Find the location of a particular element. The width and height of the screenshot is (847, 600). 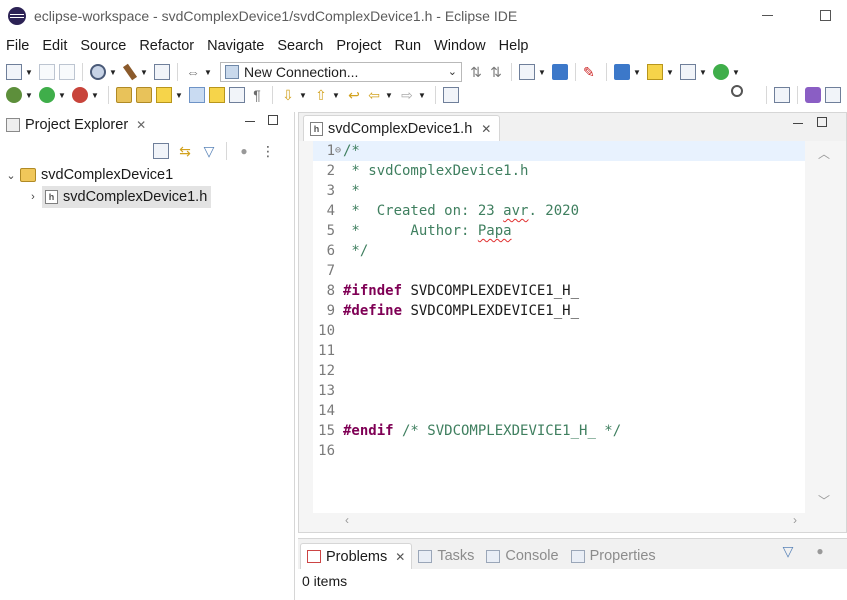

minimize-button is located at coordinates (767, 15).